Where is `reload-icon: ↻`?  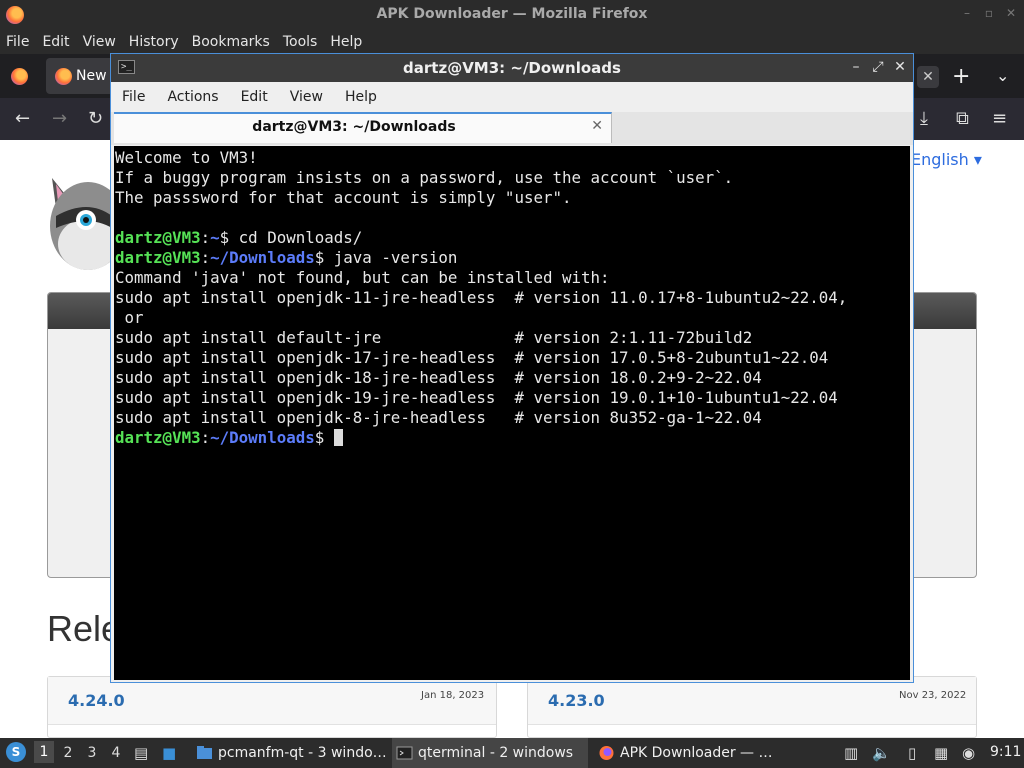
reload-icon: ↻ is located at coordinates (95, 118).